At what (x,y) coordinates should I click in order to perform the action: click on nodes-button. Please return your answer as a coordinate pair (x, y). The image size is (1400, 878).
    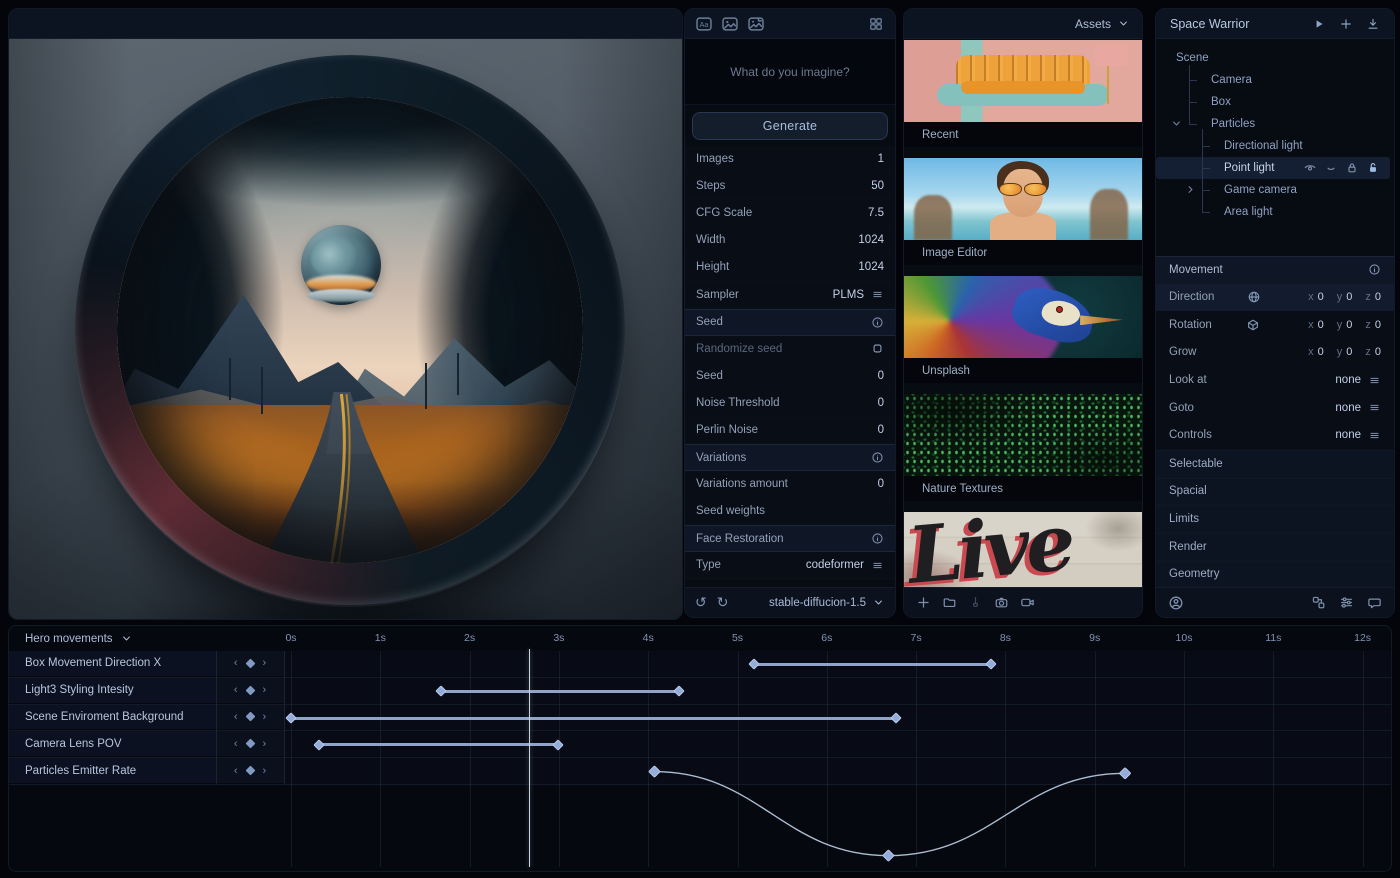
    Looking at the image, I should click on (1318, 602).